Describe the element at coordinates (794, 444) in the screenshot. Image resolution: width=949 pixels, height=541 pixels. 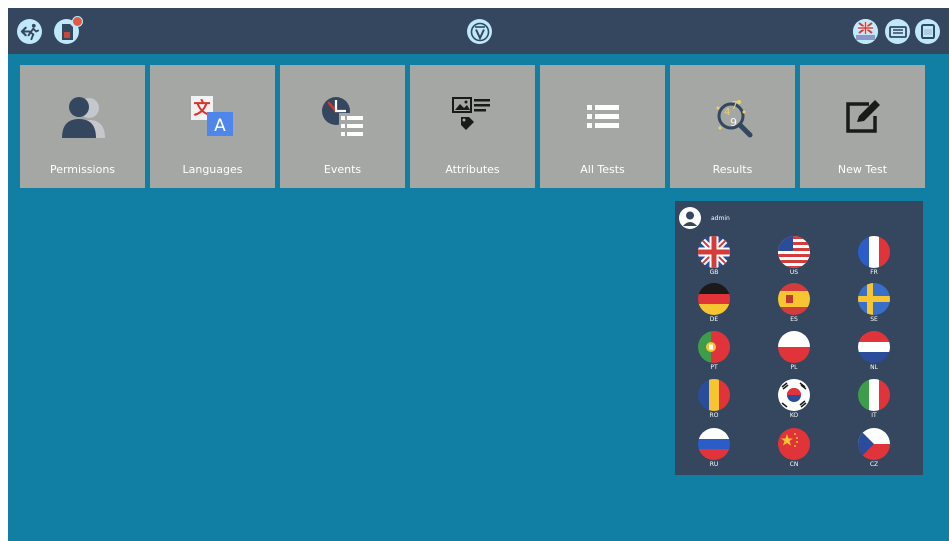
I see `cn-flag-icon` at that location.